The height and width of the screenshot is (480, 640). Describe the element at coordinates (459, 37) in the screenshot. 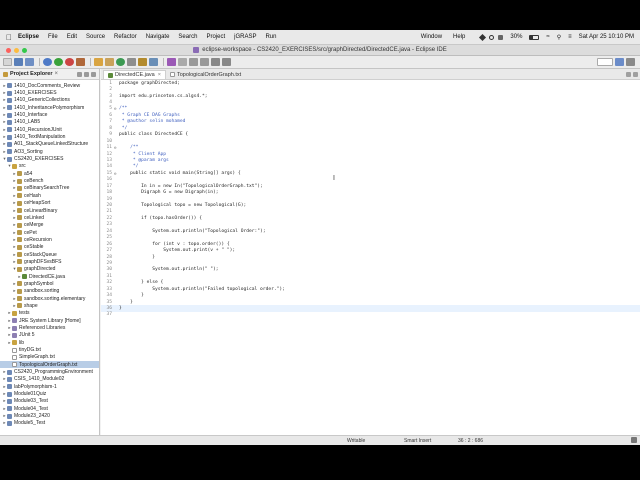

I see `menu-help: Help` at that location.